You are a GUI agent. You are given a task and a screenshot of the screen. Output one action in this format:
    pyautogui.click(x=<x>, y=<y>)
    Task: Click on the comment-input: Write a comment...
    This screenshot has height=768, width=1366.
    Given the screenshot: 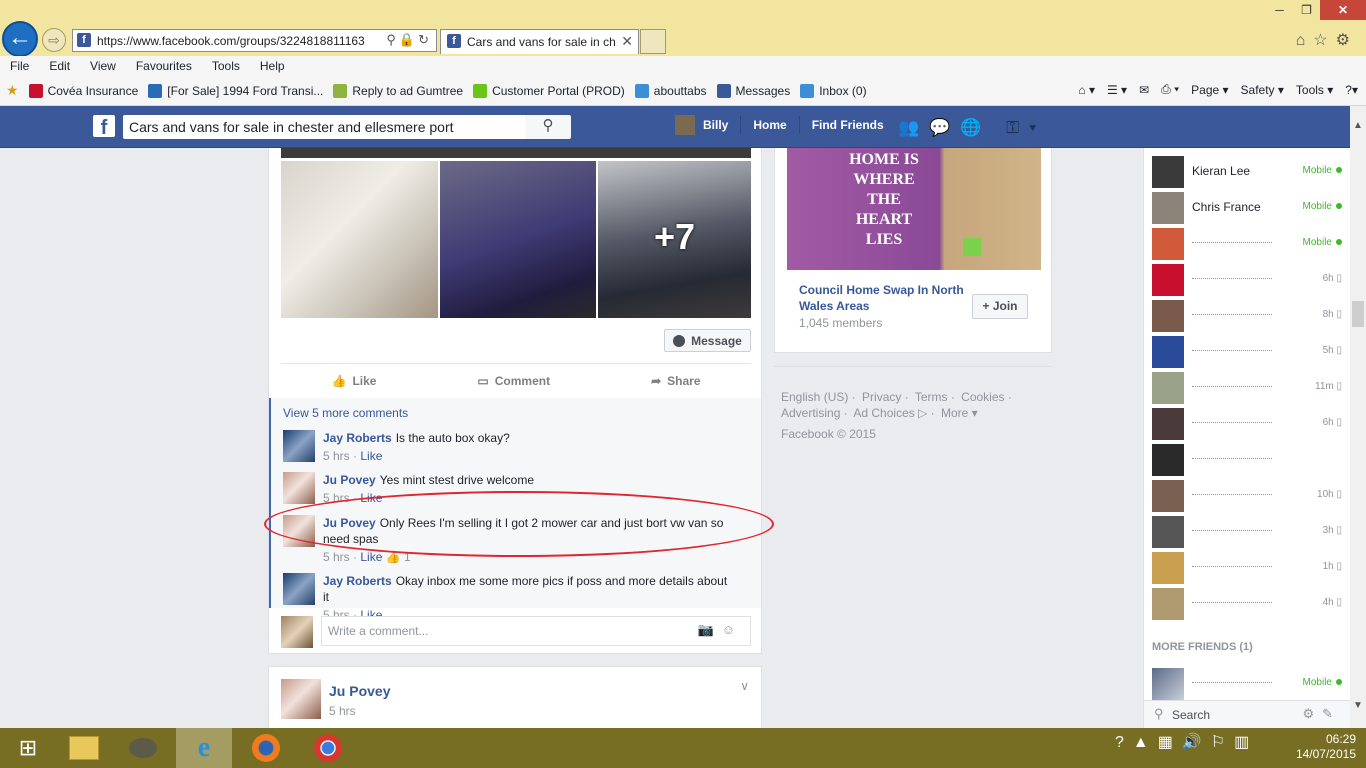 What is the action you would take?
    pyautogui.click(x=536, y=631)
    